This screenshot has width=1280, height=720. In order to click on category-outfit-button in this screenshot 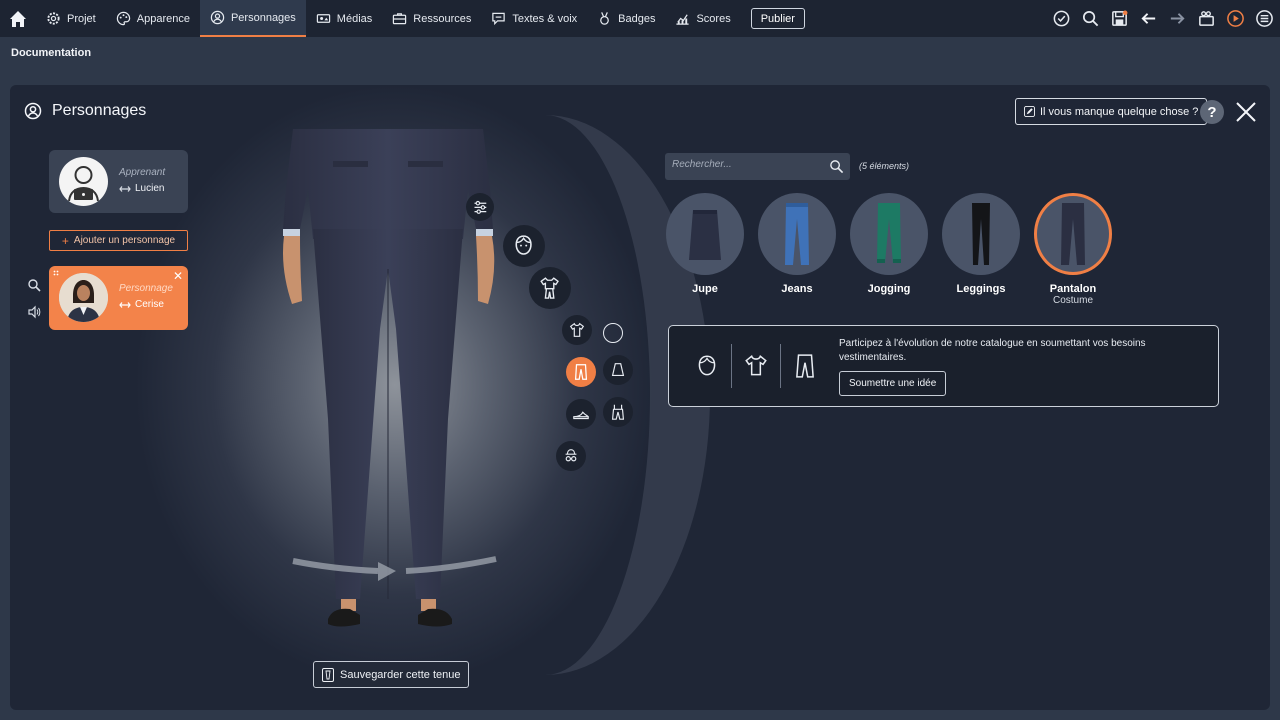, I will do `click(550, 288)`.